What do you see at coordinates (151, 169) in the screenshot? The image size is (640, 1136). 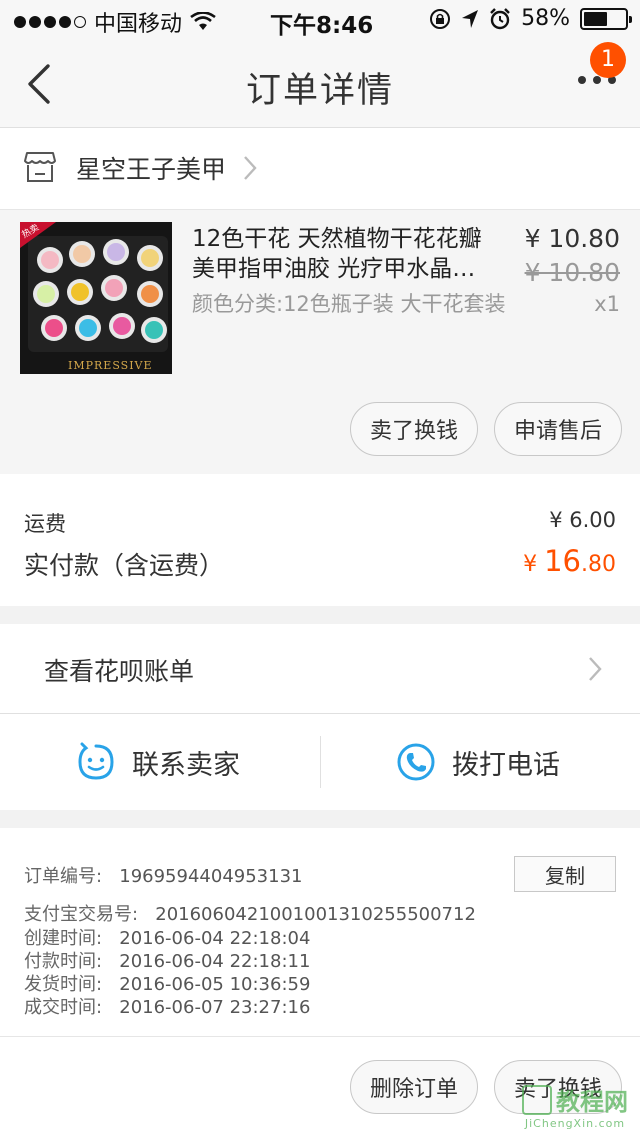 I see `shop-name: 星空王子美甲` at bounding box center [151, 169].